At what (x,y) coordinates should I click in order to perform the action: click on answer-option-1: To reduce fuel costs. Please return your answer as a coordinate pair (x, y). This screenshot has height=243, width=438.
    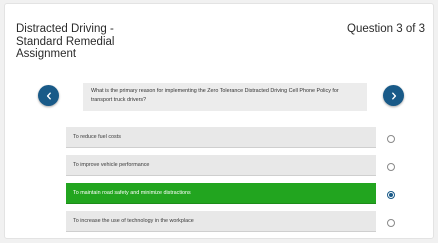
    Looking at the image, I should click on (221, 137).